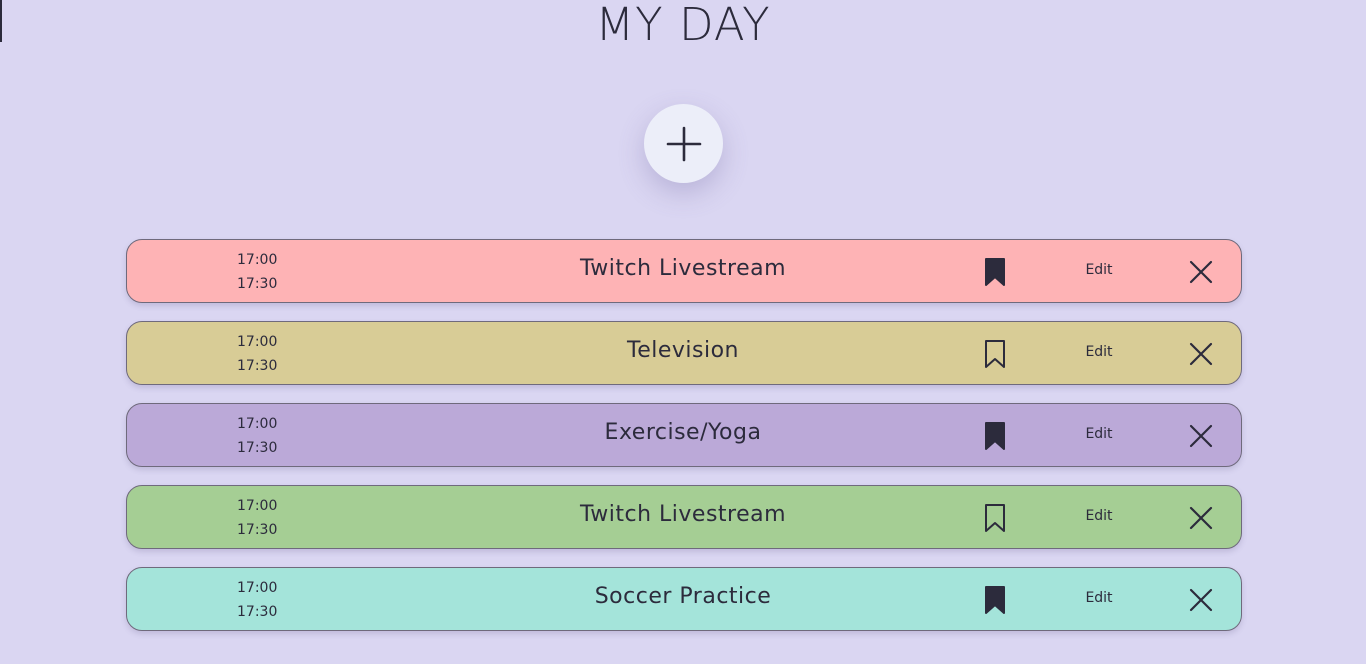 Image resolution: width=1366 pixels, height=664 pixels. I want to click on task-row: 17:00 17:30 Soccer Practice Edit, so click(684, 599).